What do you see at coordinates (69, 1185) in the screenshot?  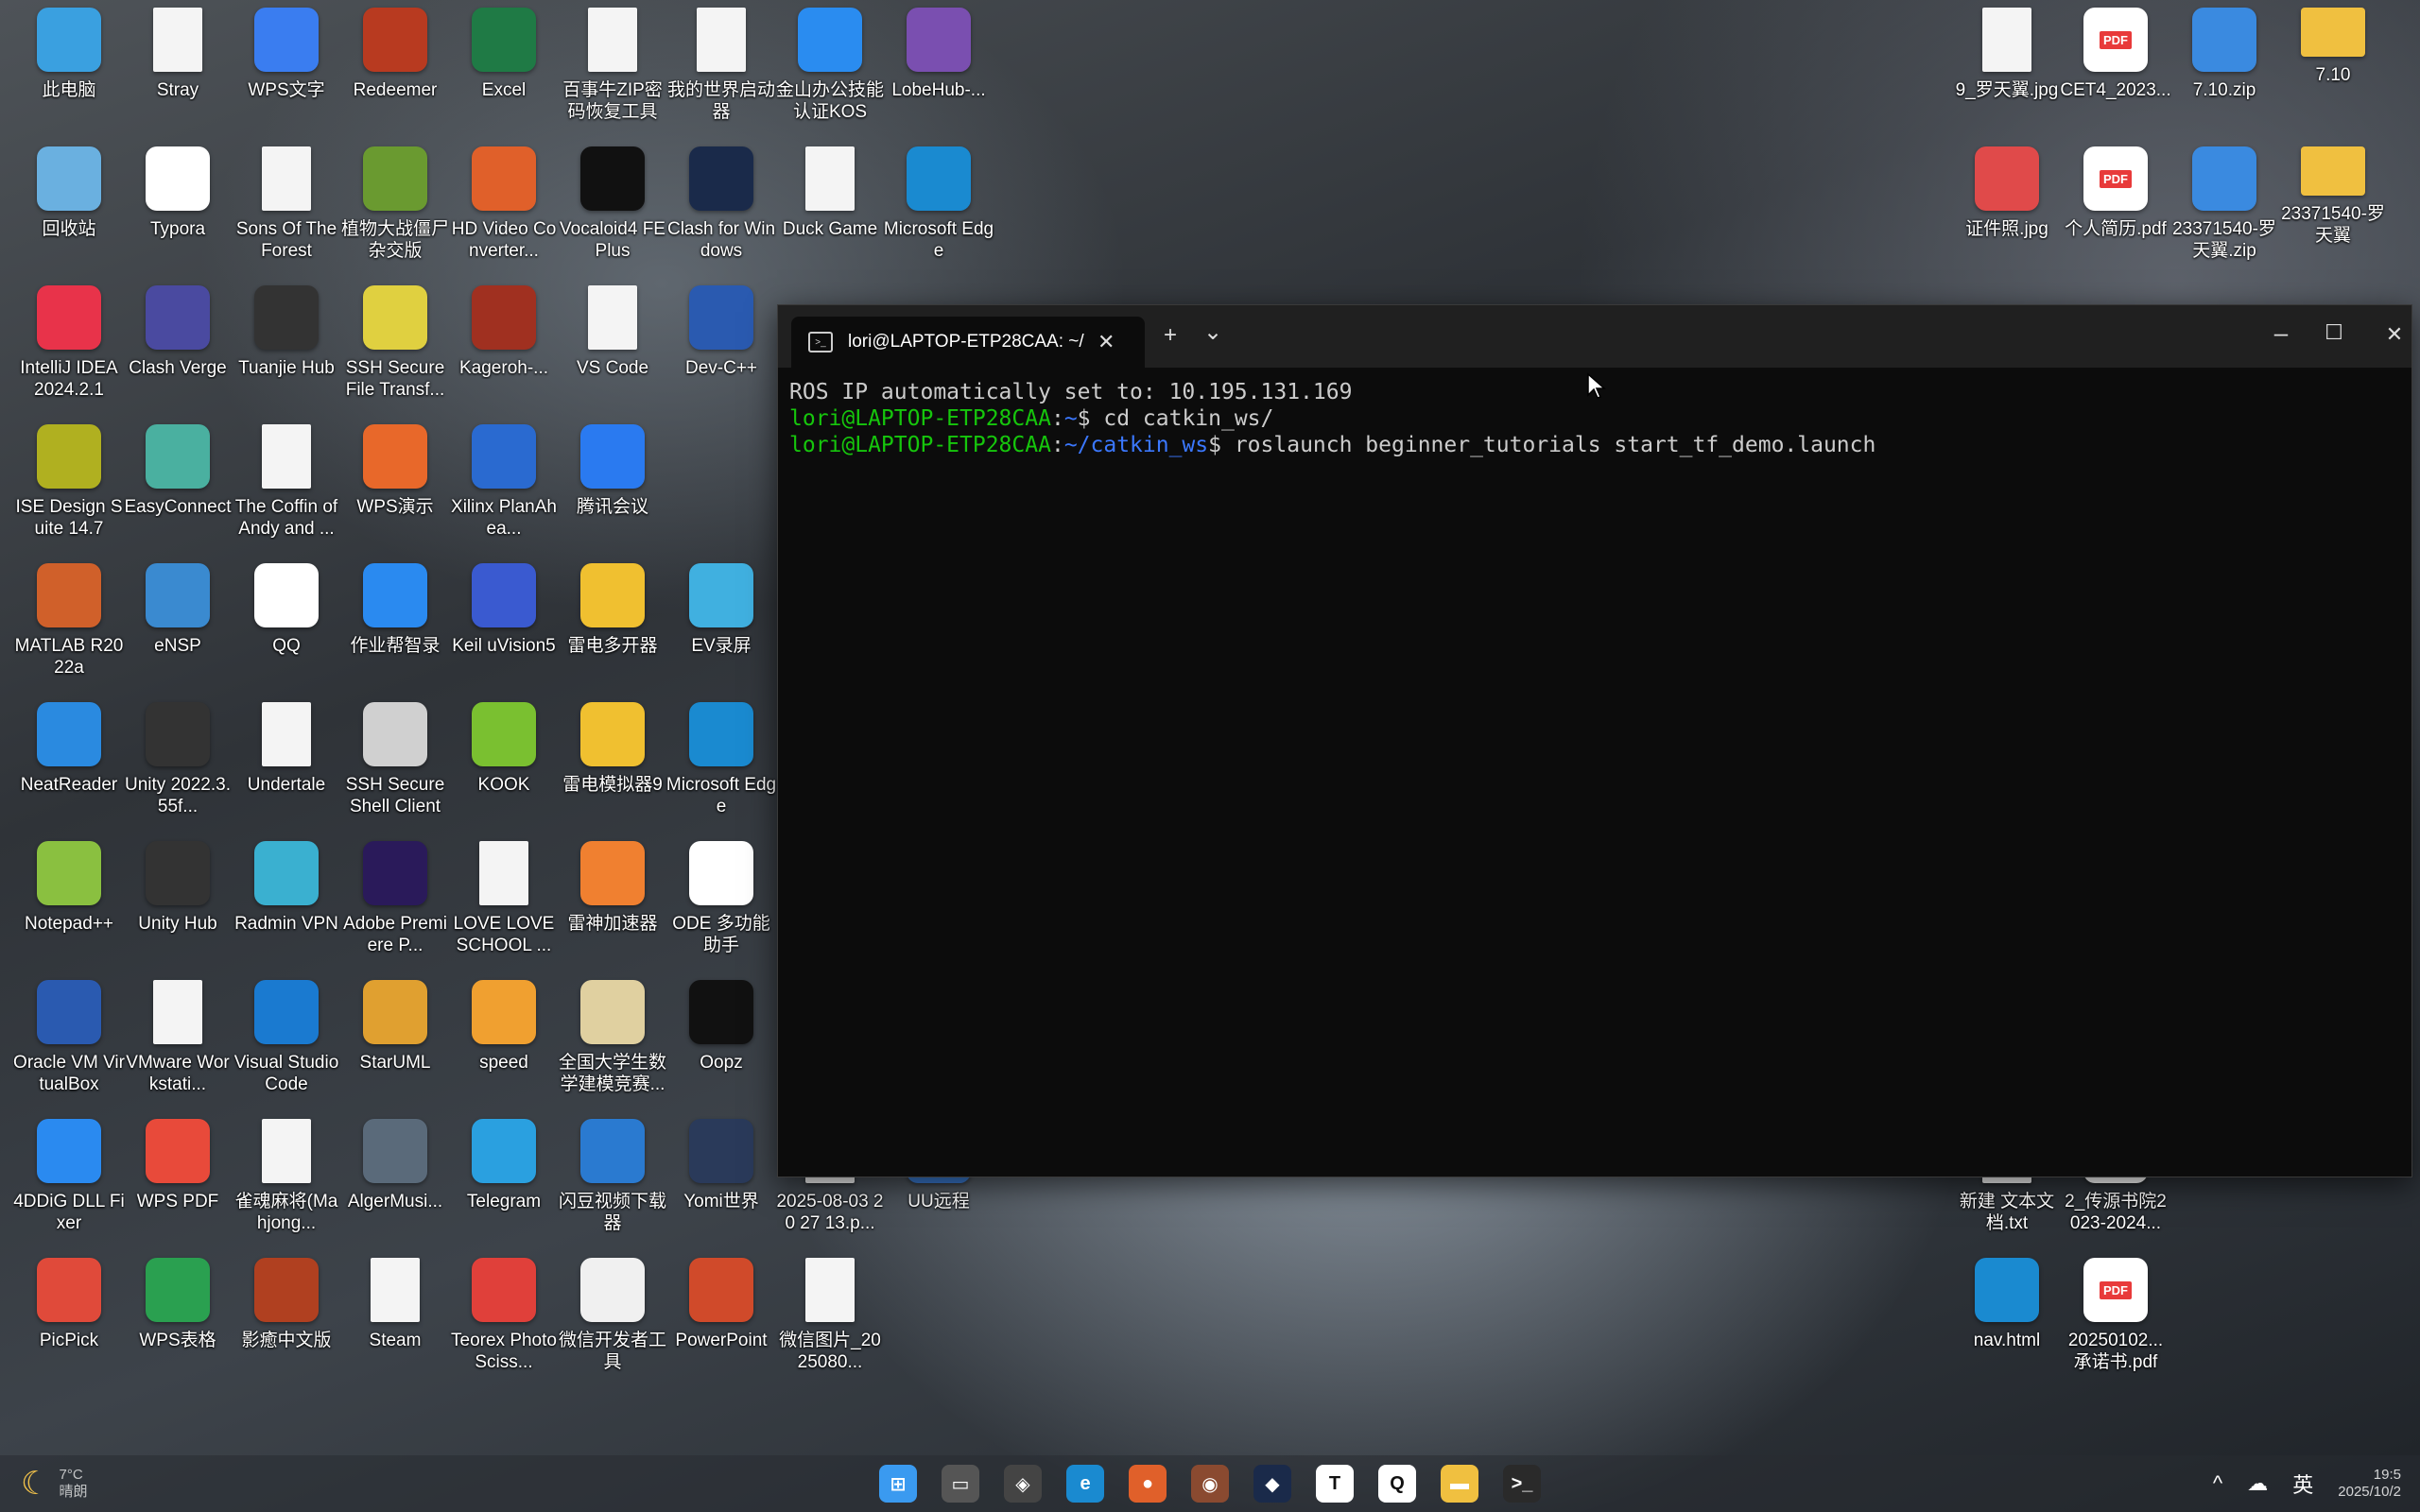 I see `desktop-shortcut: 4DDiG DLL Fixer` at bounding box center [69, 1185].